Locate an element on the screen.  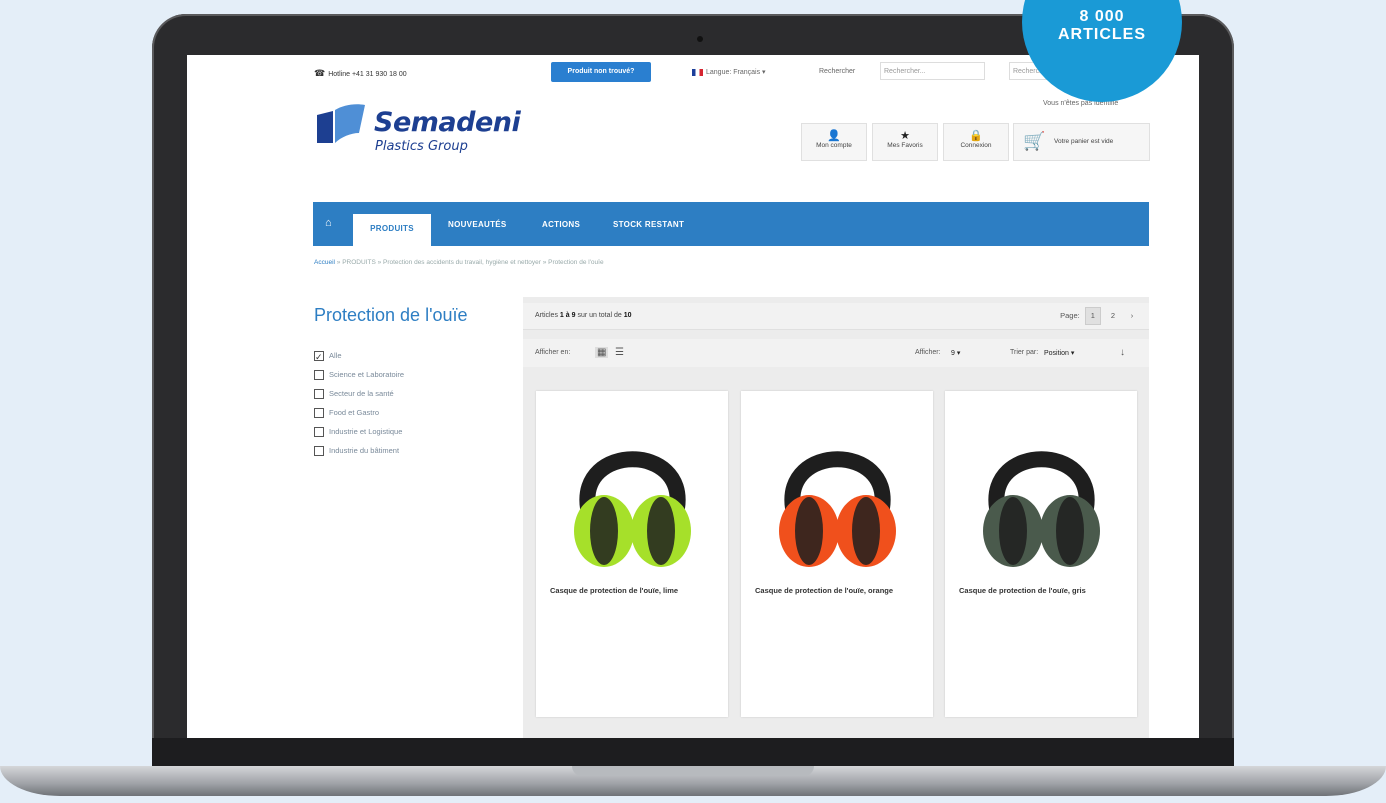
nav-tab-nouveautes: NOUVEAUTÉS is located at coordinates (477, 230).